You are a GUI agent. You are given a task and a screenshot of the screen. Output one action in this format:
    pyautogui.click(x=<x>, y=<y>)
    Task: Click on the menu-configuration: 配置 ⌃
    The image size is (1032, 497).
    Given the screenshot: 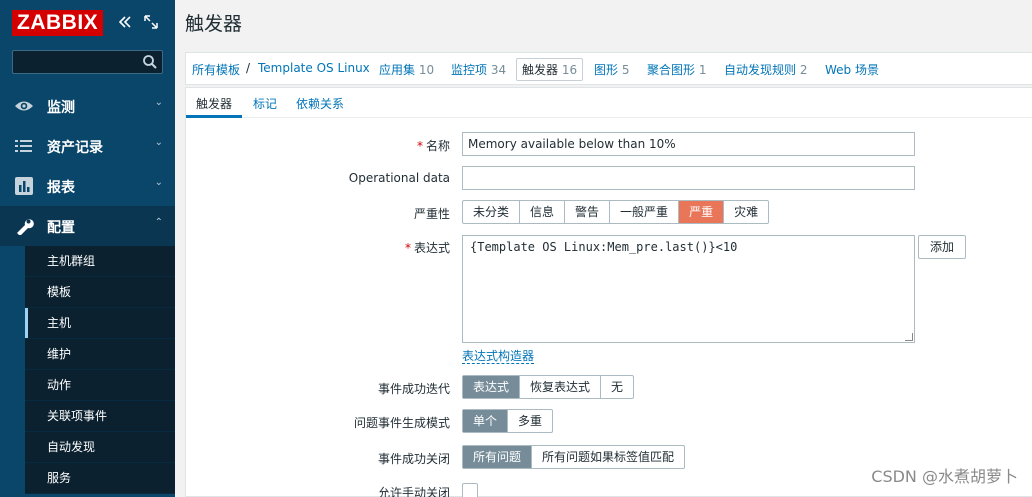 What is the action you would take?
    pyautogui.click(x=87, y=226)
    